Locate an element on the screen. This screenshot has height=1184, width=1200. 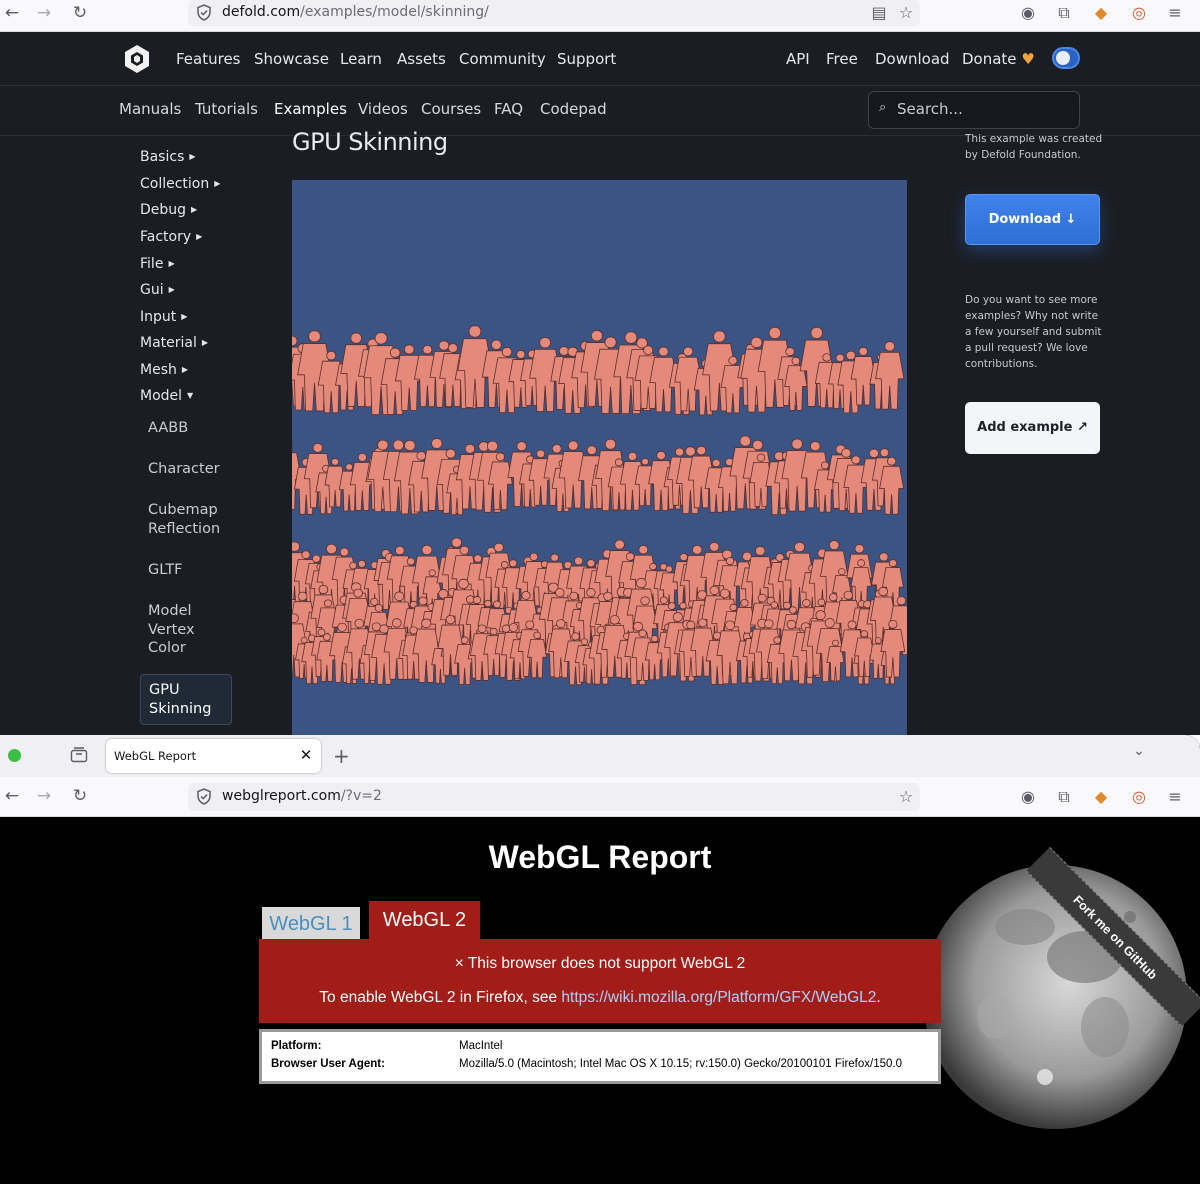
report-title: WebGL Report is located at coordinates (600, 857).